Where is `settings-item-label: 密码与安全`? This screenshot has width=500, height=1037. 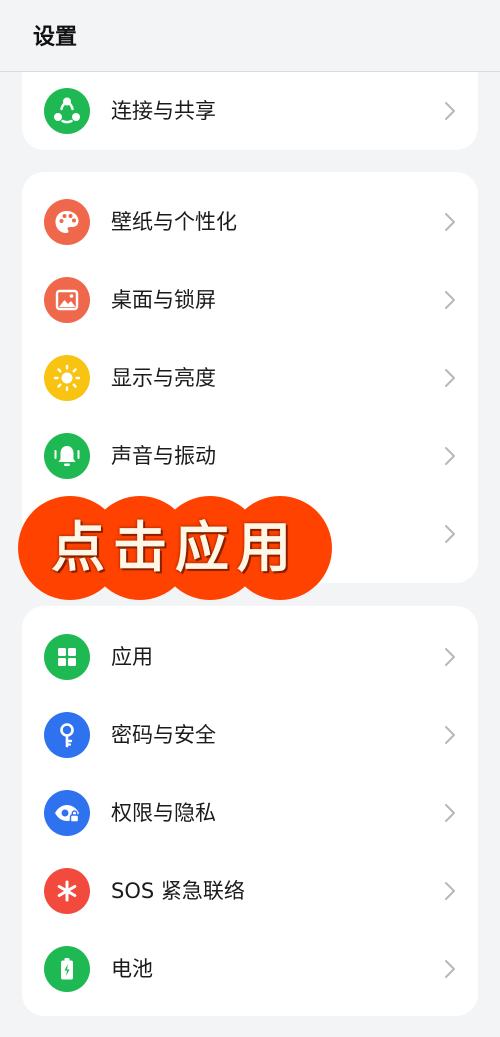
settings-item-label: 密码与安全 is located at coordinates (163, 735).